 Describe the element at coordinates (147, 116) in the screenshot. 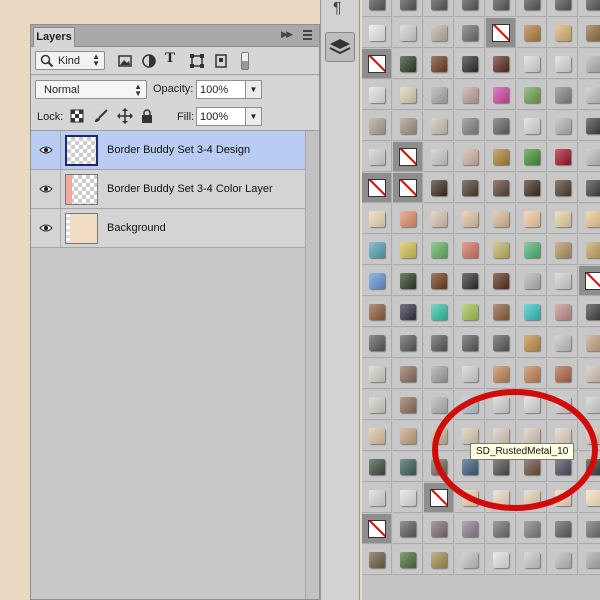

I see `lock-icon` at that location.